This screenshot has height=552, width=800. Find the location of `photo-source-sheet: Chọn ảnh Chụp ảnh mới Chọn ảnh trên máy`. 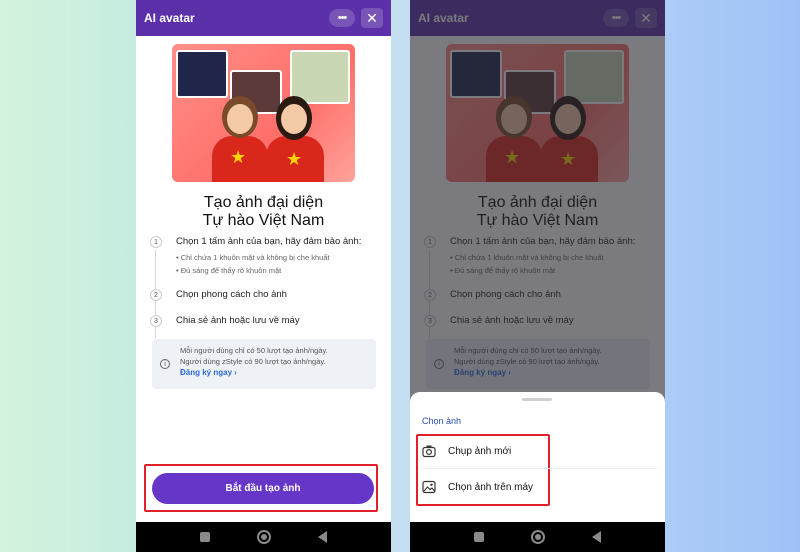

photo-source-sheet: Chọn ảnh Chụp ảnh mới Chọn ảnh trên máy is located at coordinates (537, 457).